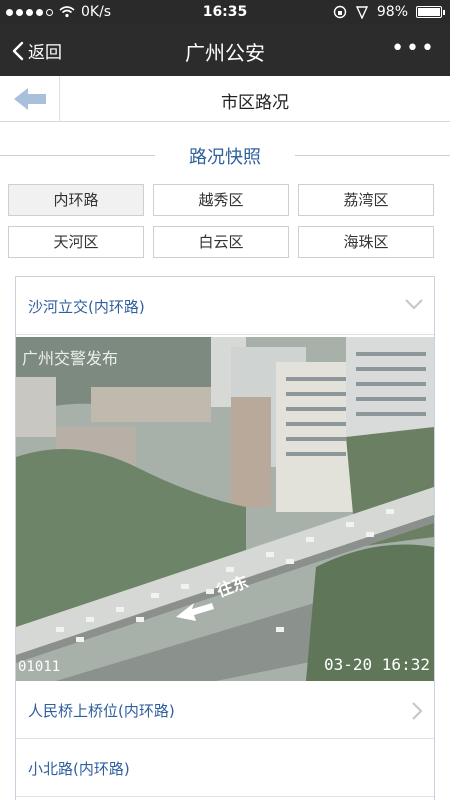 Image resolution: width=450 pixels, height=800 pixels. Describe the element at coordinates (76, 242) in the screenshot. I see `tab-tianhe: 天河区` at that location.